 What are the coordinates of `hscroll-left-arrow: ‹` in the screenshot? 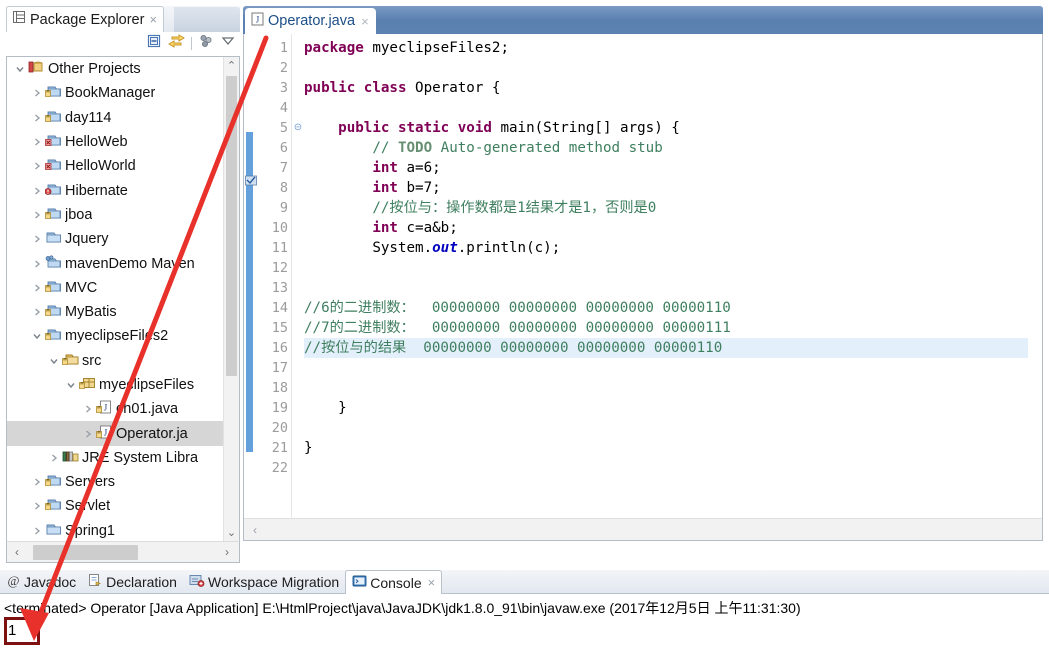 It's located at (17, 552).